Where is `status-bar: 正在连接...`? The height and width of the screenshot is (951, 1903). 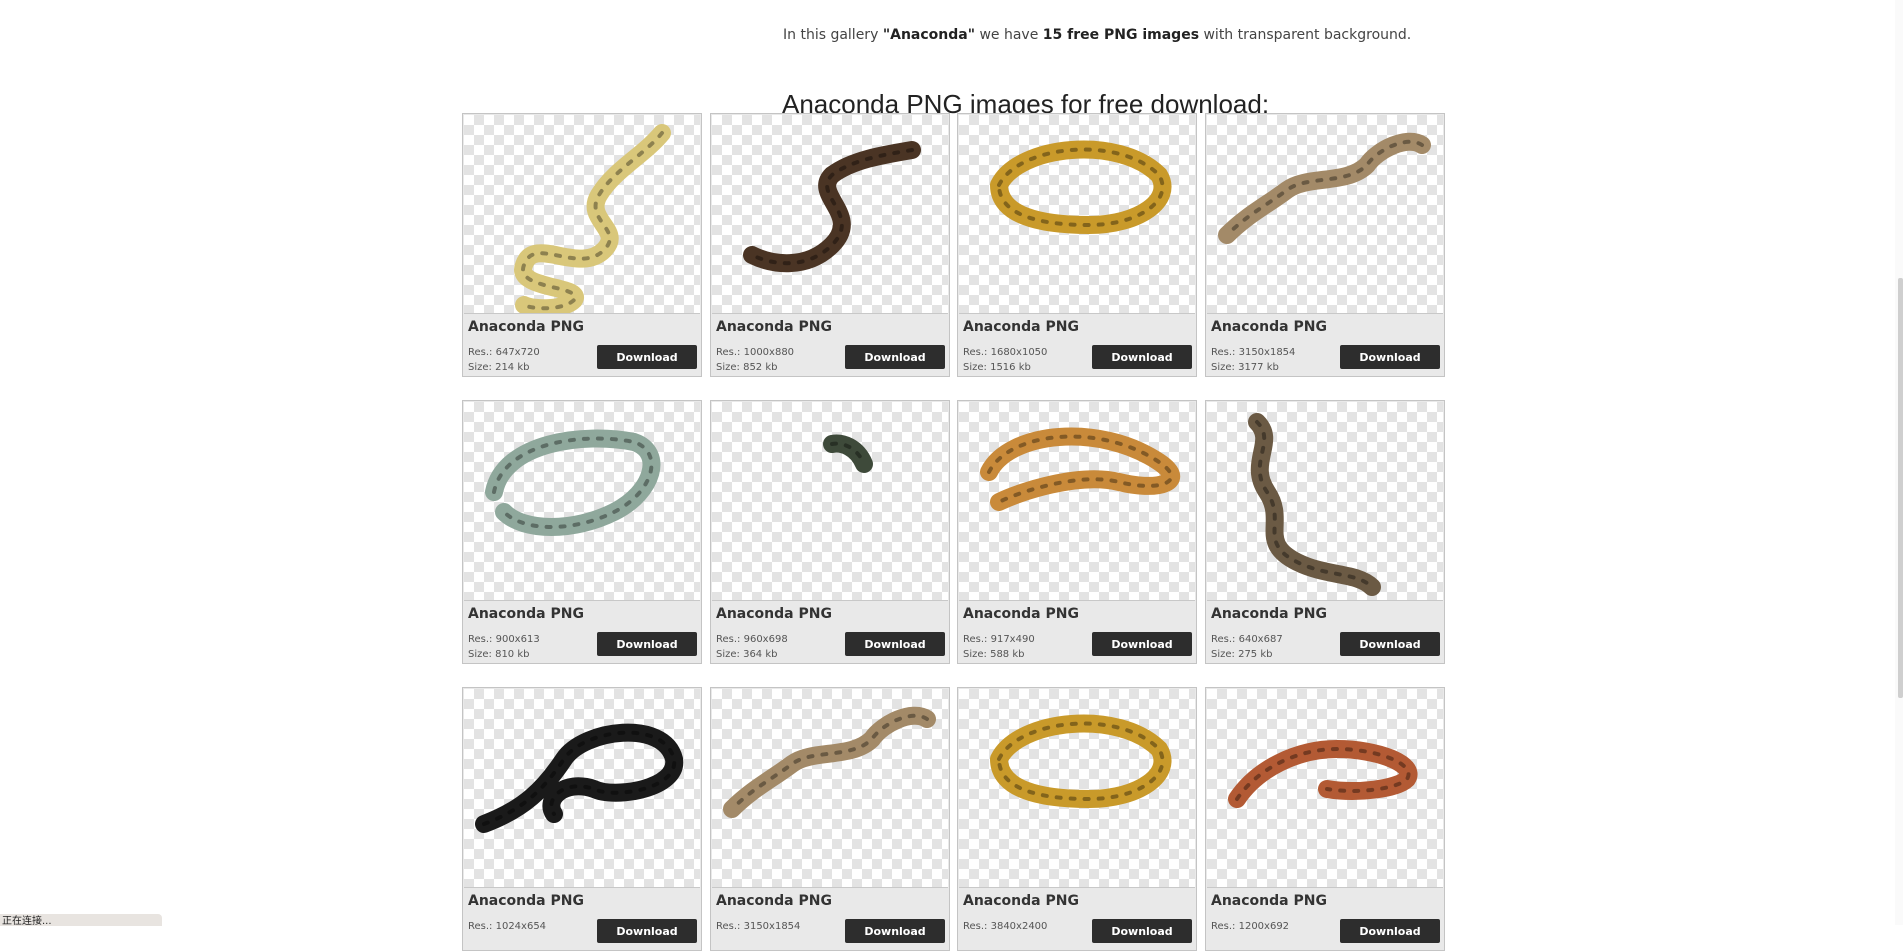
status-bar: 正在连接... is located at coordinates (81, 920).